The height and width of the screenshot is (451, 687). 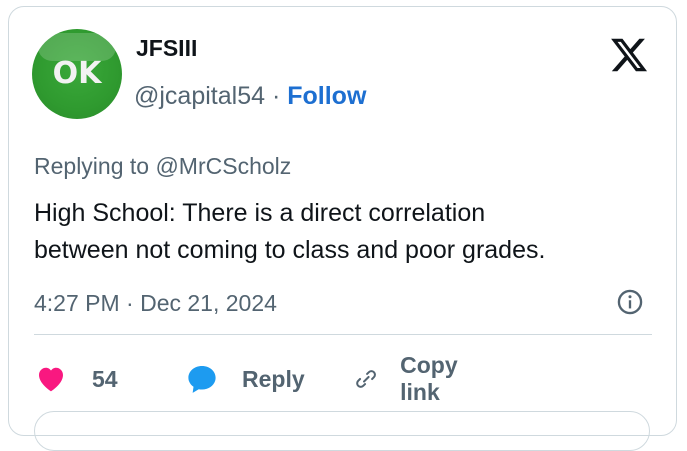 I want to click on replying-to: Replying to @MrCScholz, so click(x=162, y=166).